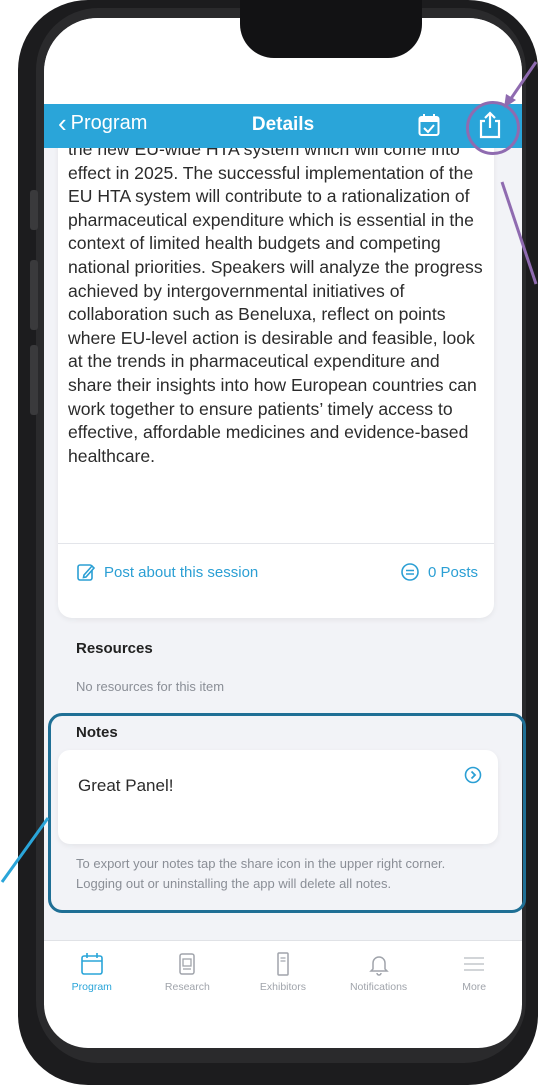 Image resolution: width=538 pixels, height=1085 pixels. Describe the element at coordinates (187, 964) in the screenshot. I see `document-icon` at that location.